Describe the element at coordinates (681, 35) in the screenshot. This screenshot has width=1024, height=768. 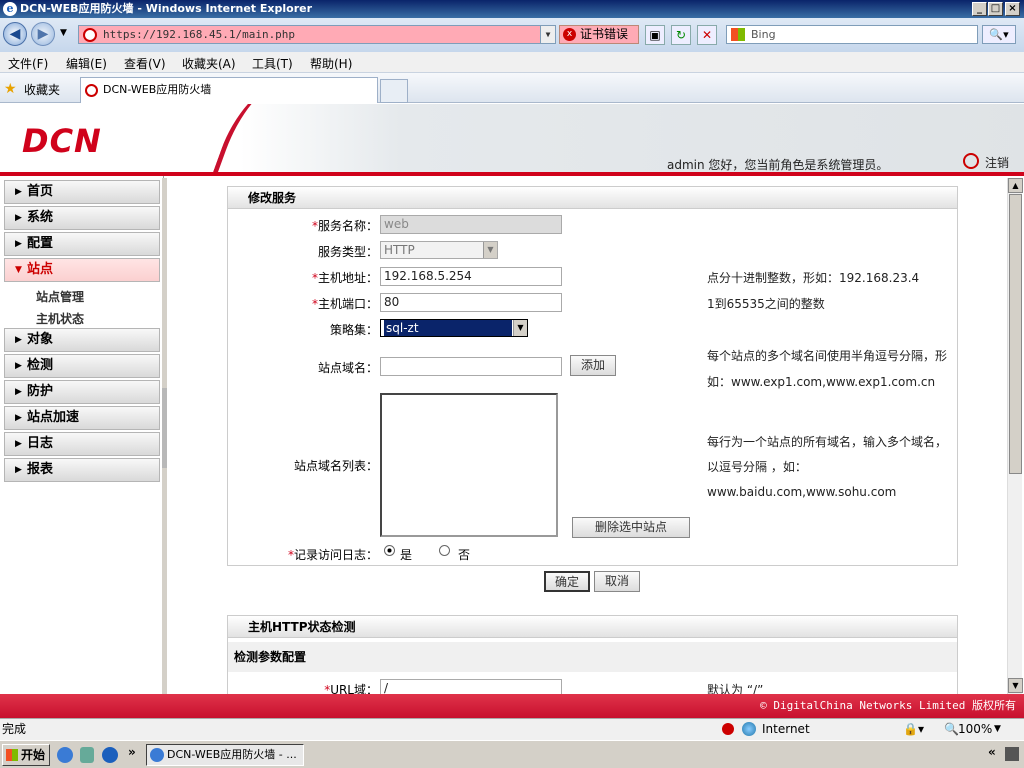
I see `refresh-icon: ↻` at that location.